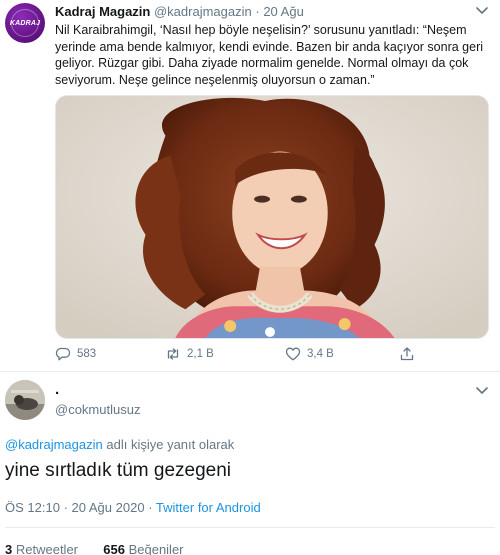 The image size is (500, 555). Describe the element at coordinates (63, 354) in the screenshot. I see `reply-icon` at that location.